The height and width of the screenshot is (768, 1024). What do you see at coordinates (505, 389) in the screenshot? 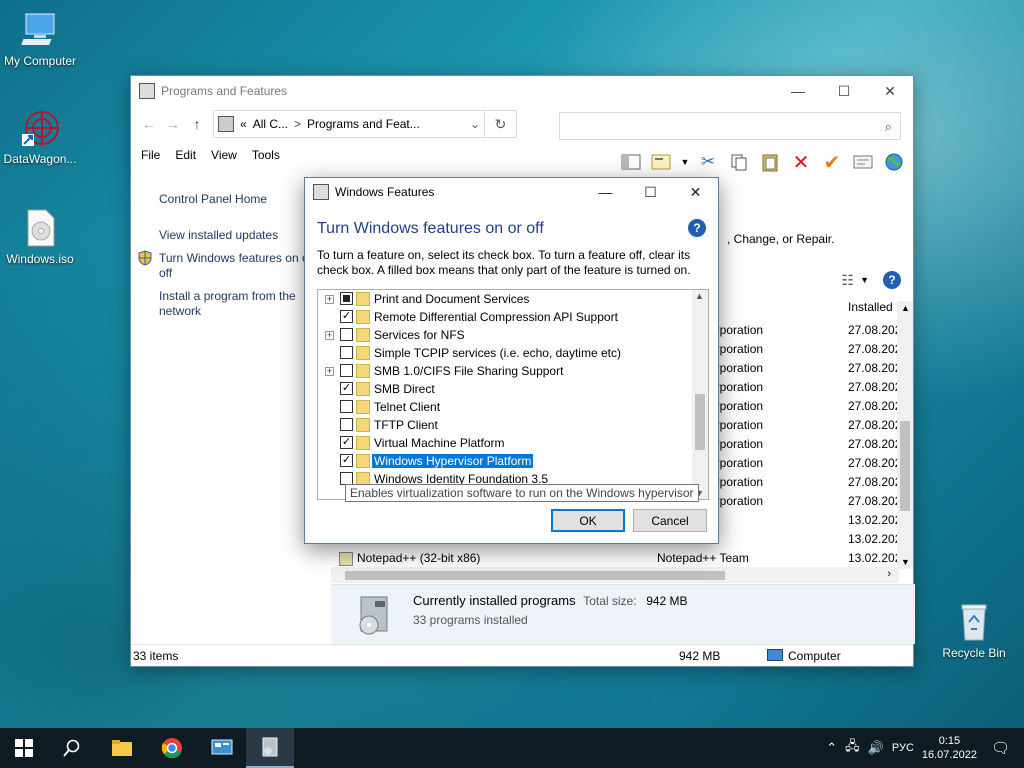
I see `feature-row: ✓ SMB Direct` at bounding box center [505, 389].